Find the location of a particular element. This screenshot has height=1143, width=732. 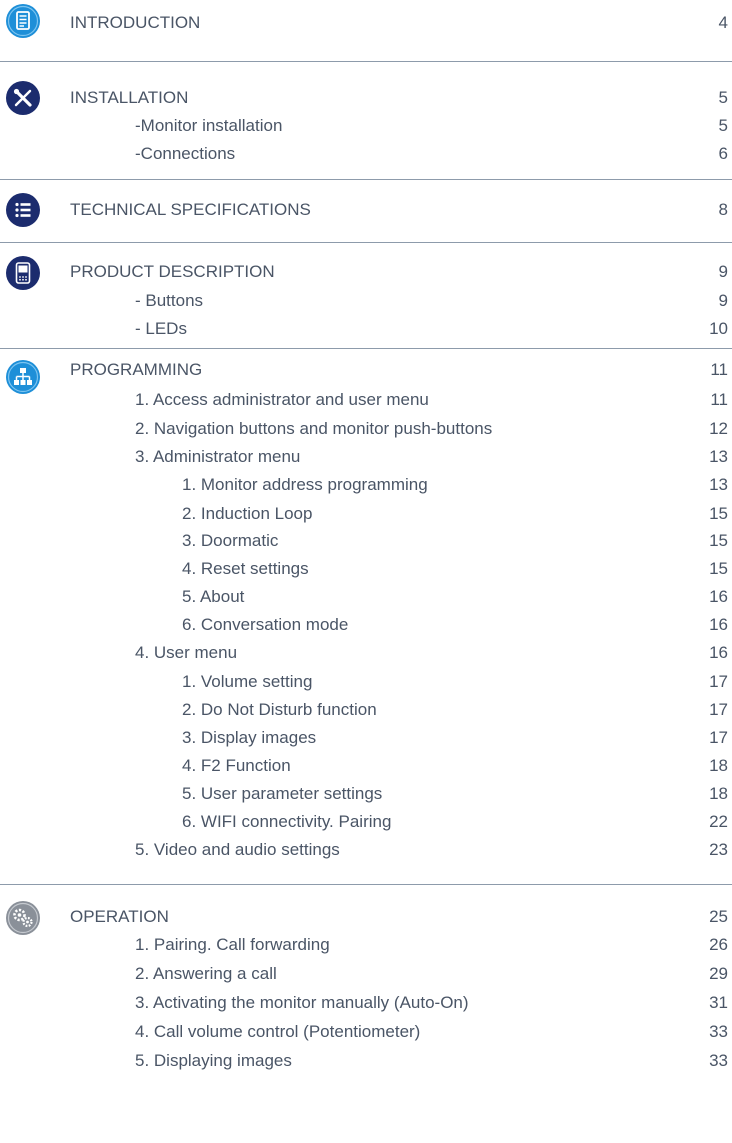

page-number: 25 is located at coordinates (718, 916).